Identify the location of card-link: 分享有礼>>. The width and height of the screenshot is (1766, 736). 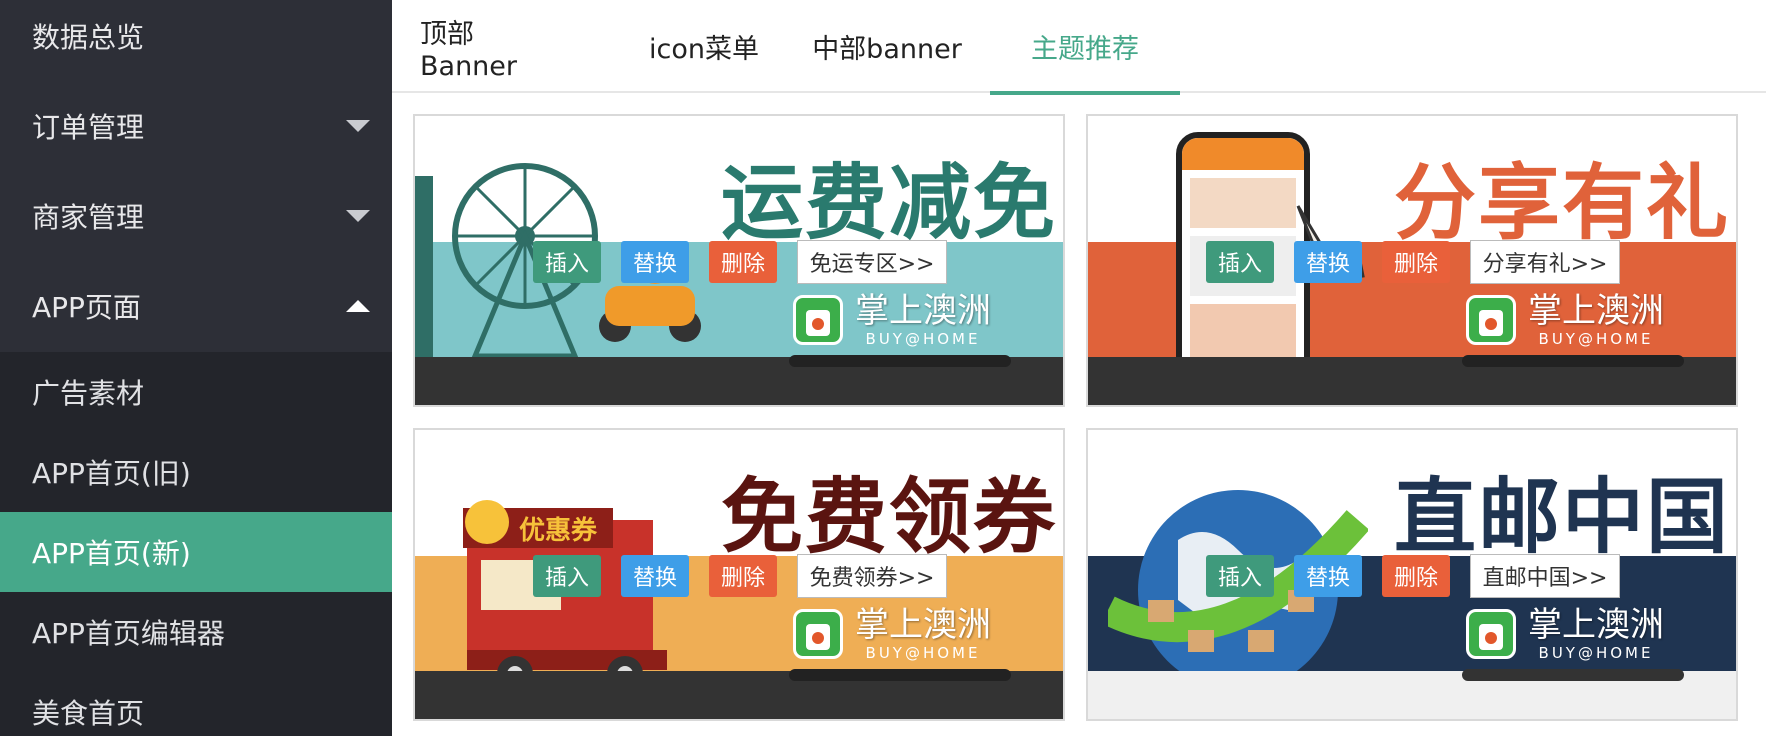
(1545, 262).